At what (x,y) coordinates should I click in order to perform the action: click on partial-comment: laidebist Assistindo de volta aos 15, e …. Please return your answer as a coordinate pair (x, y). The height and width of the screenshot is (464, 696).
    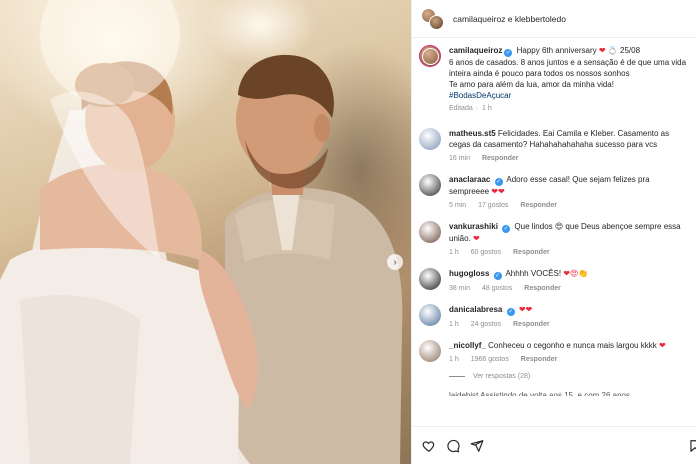
    Looking at the image, I should click on (539, 393).